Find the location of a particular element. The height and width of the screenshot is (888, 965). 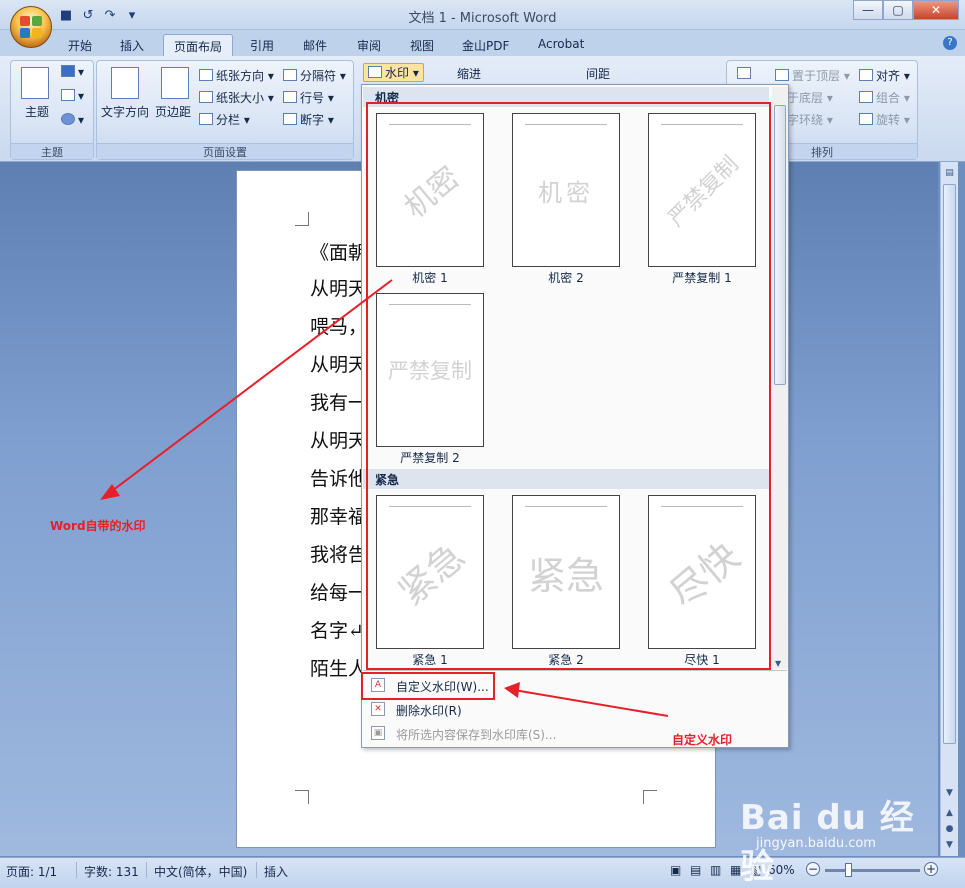

office-logo-icon is located at coordinates (31, 27).